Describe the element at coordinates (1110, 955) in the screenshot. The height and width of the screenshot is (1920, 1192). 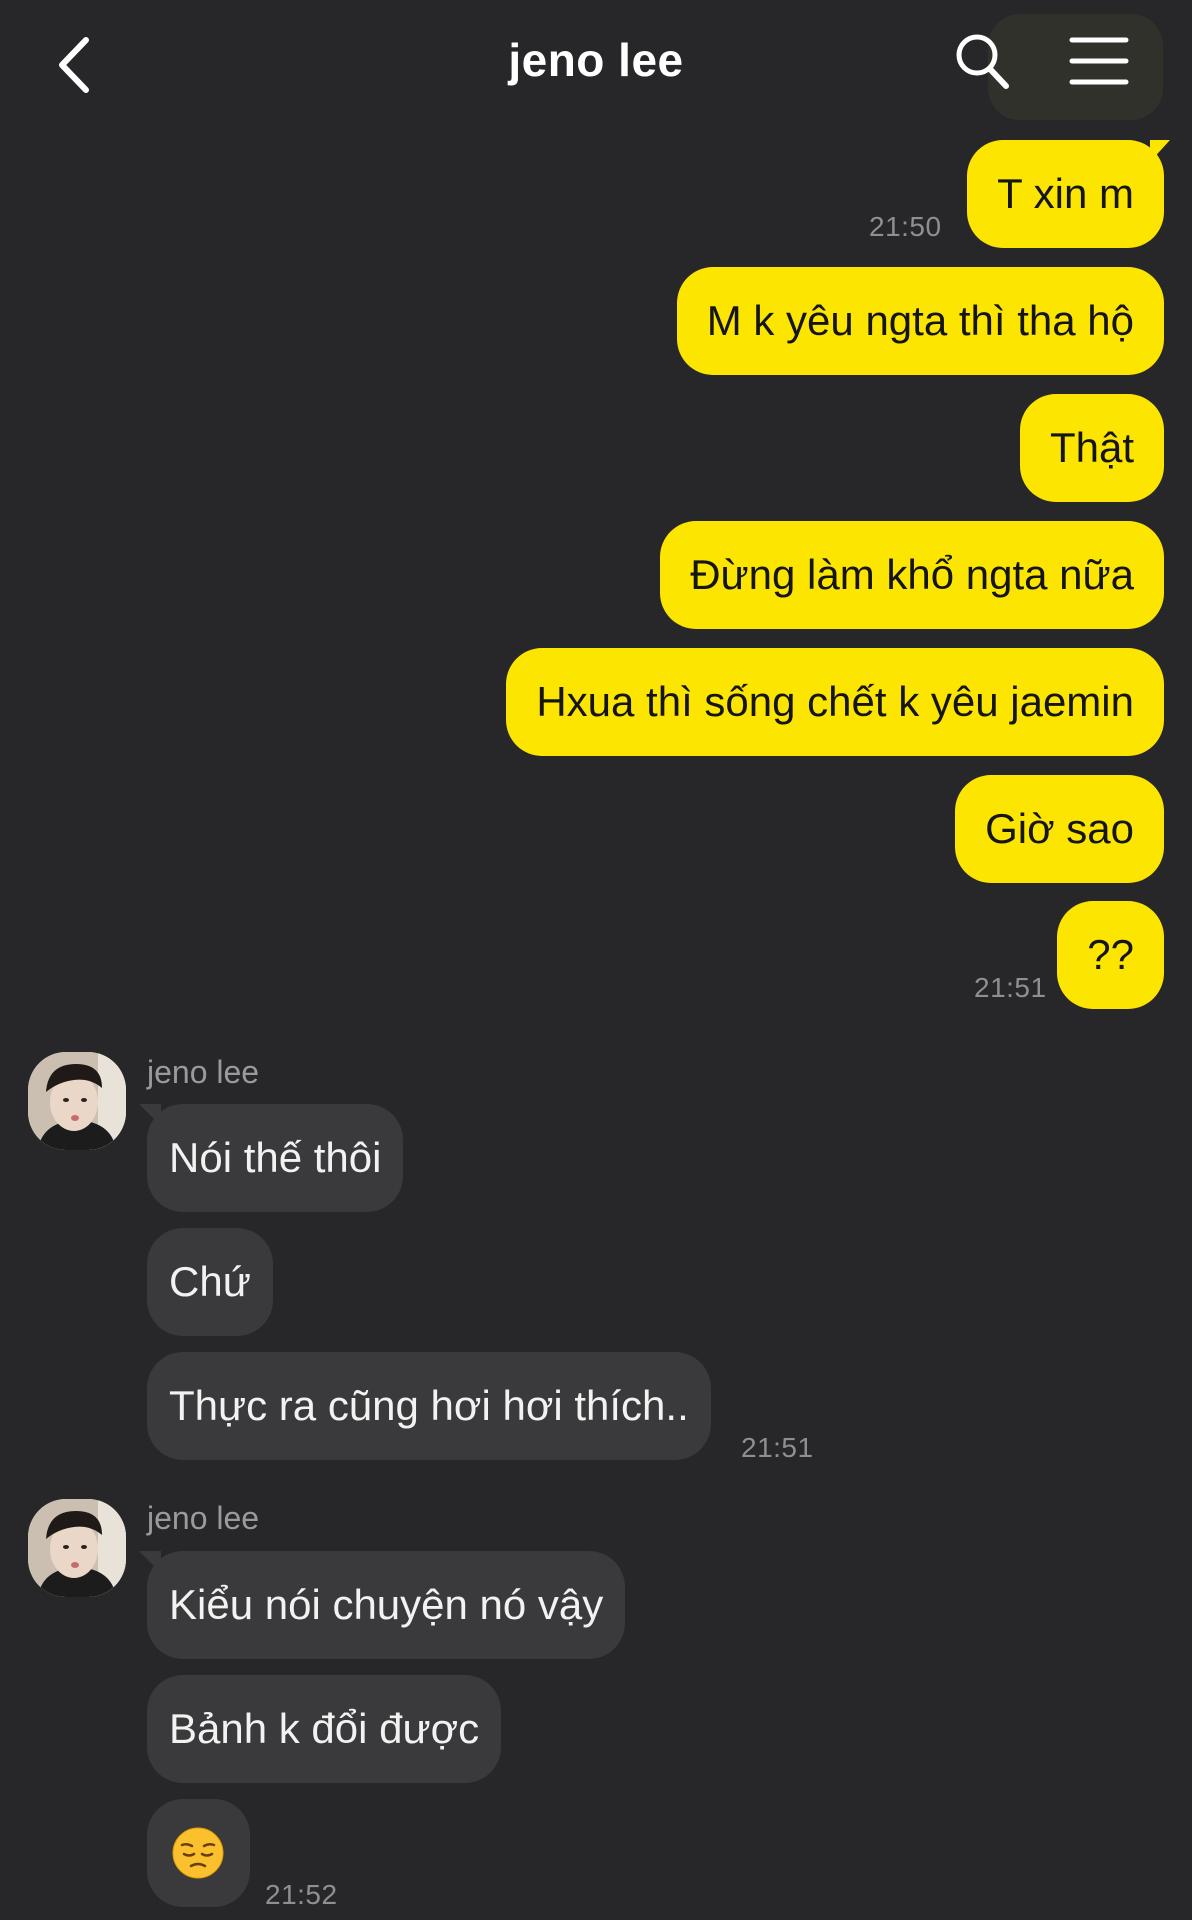
I see `outgoing-message: ??` at that location.